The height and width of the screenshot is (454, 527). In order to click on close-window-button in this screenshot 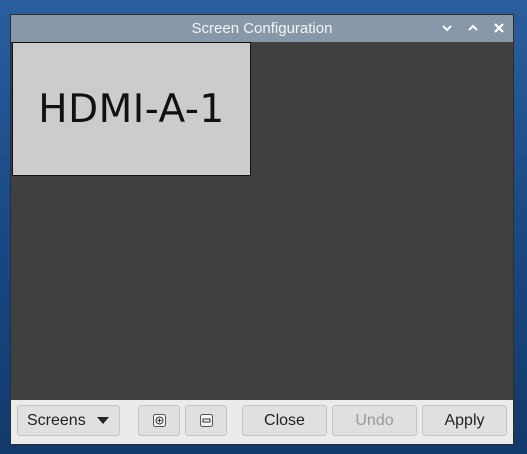, I will do `click(499, 28)`.